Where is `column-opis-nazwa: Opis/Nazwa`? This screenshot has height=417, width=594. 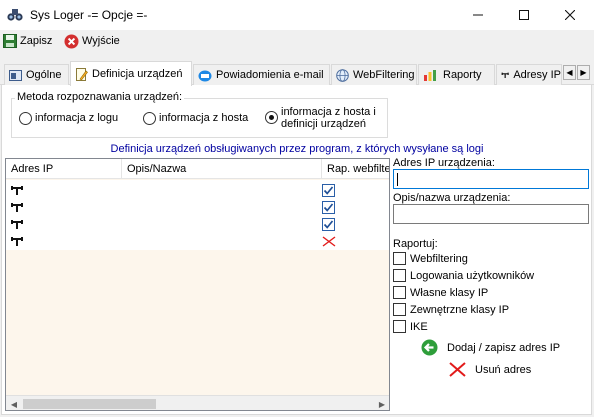 column-opis-nazwa: Opis/Nazwa is located at coordinates (222, 169).